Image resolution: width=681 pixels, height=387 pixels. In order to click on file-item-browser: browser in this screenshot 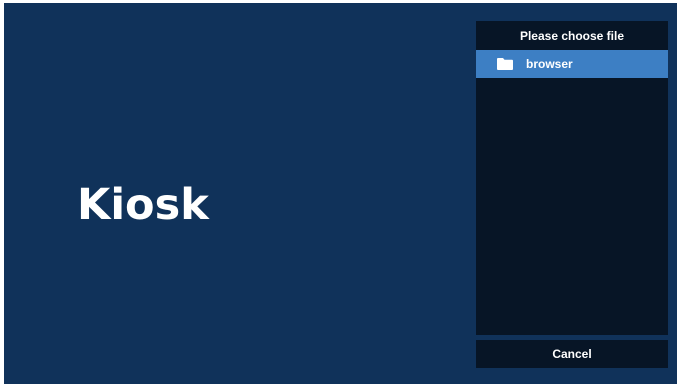, I will do `click(572, 64)`.